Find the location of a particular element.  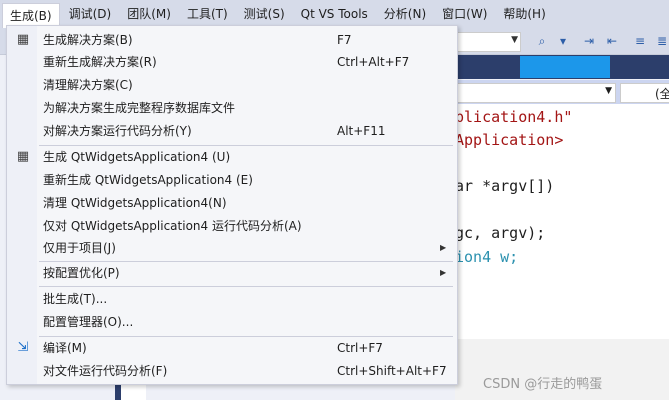

menu-item-label: 清理解决方案(C) is located at coordinates (88, 85).